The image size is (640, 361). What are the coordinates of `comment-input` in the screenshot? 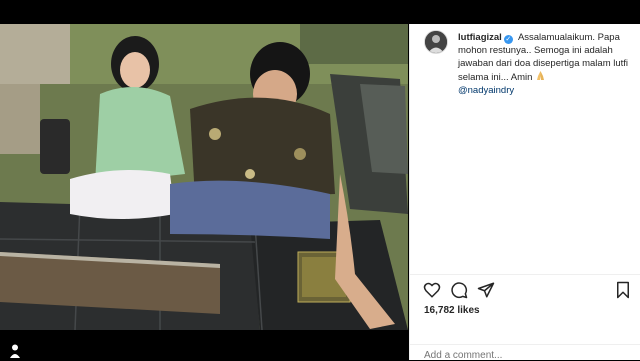 It's located at (524, 355).